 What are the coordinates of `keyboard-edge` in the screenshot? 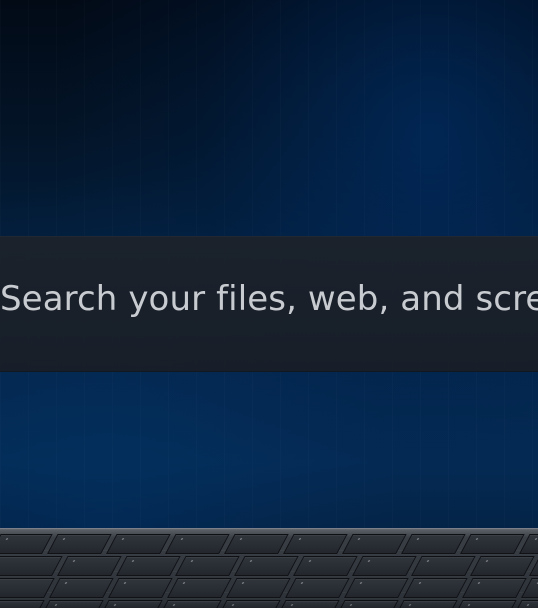 It's located at (269, 568).